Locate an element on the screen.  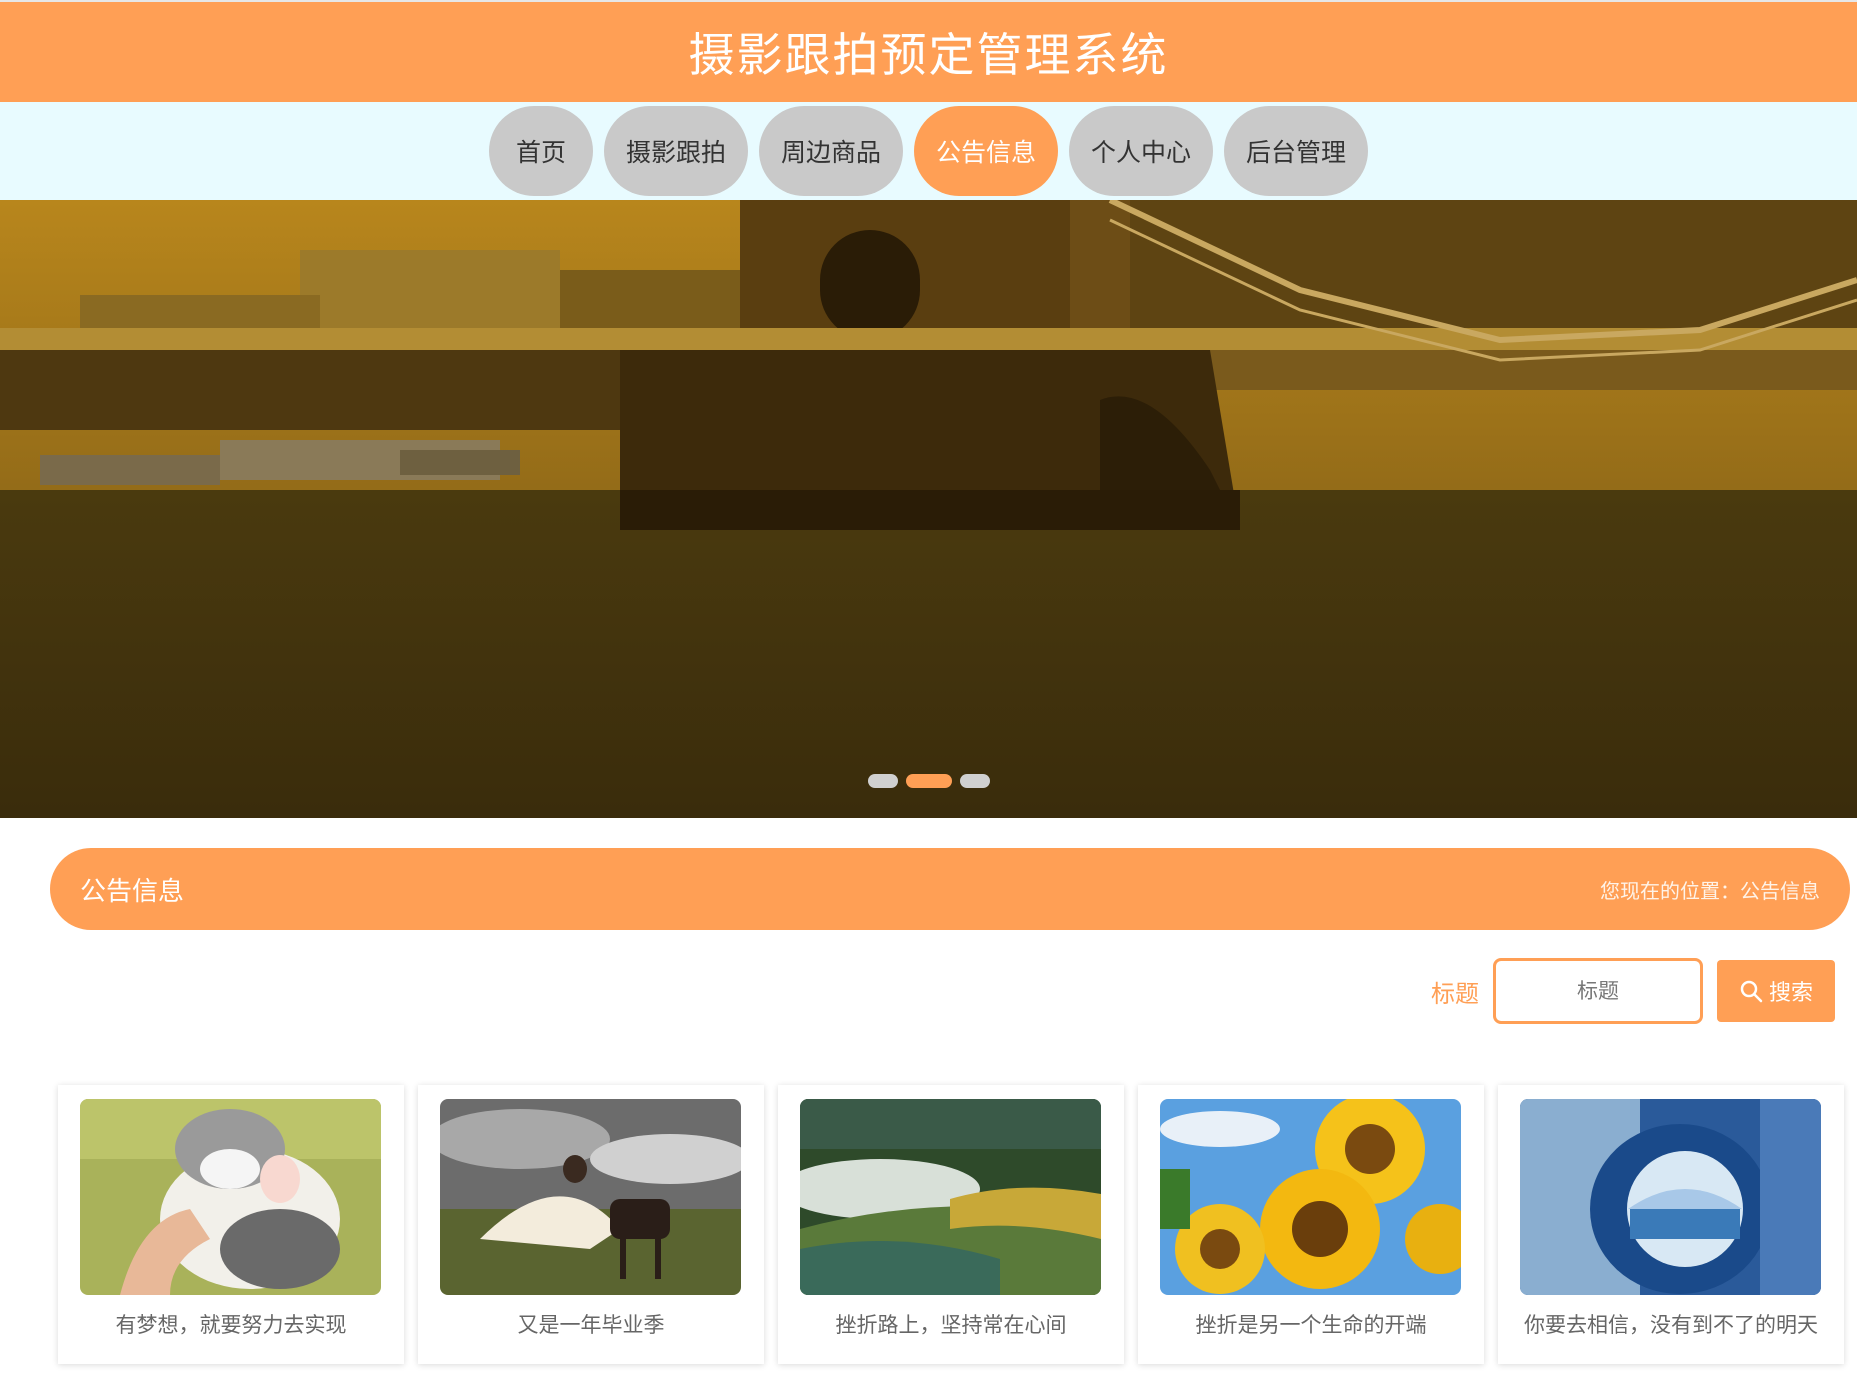
announcement-card: 又是一年毕业季 is located at coordinates (591, 1224).